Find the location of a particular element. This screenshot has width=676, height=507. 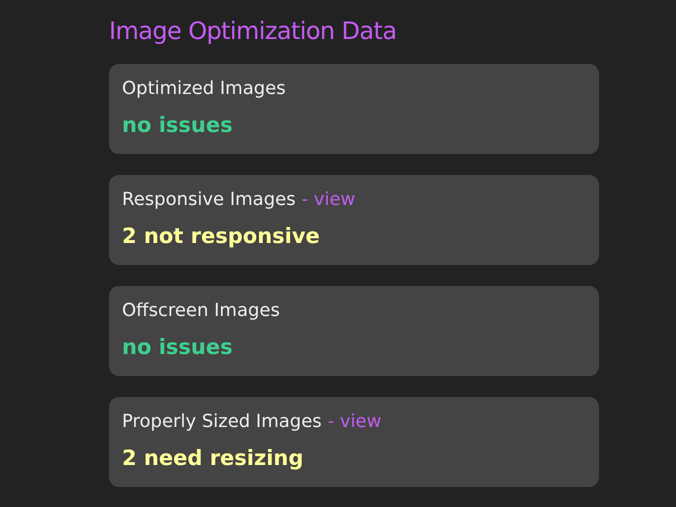

card-label: Offscreen Images is located at coordinates (201, 311).